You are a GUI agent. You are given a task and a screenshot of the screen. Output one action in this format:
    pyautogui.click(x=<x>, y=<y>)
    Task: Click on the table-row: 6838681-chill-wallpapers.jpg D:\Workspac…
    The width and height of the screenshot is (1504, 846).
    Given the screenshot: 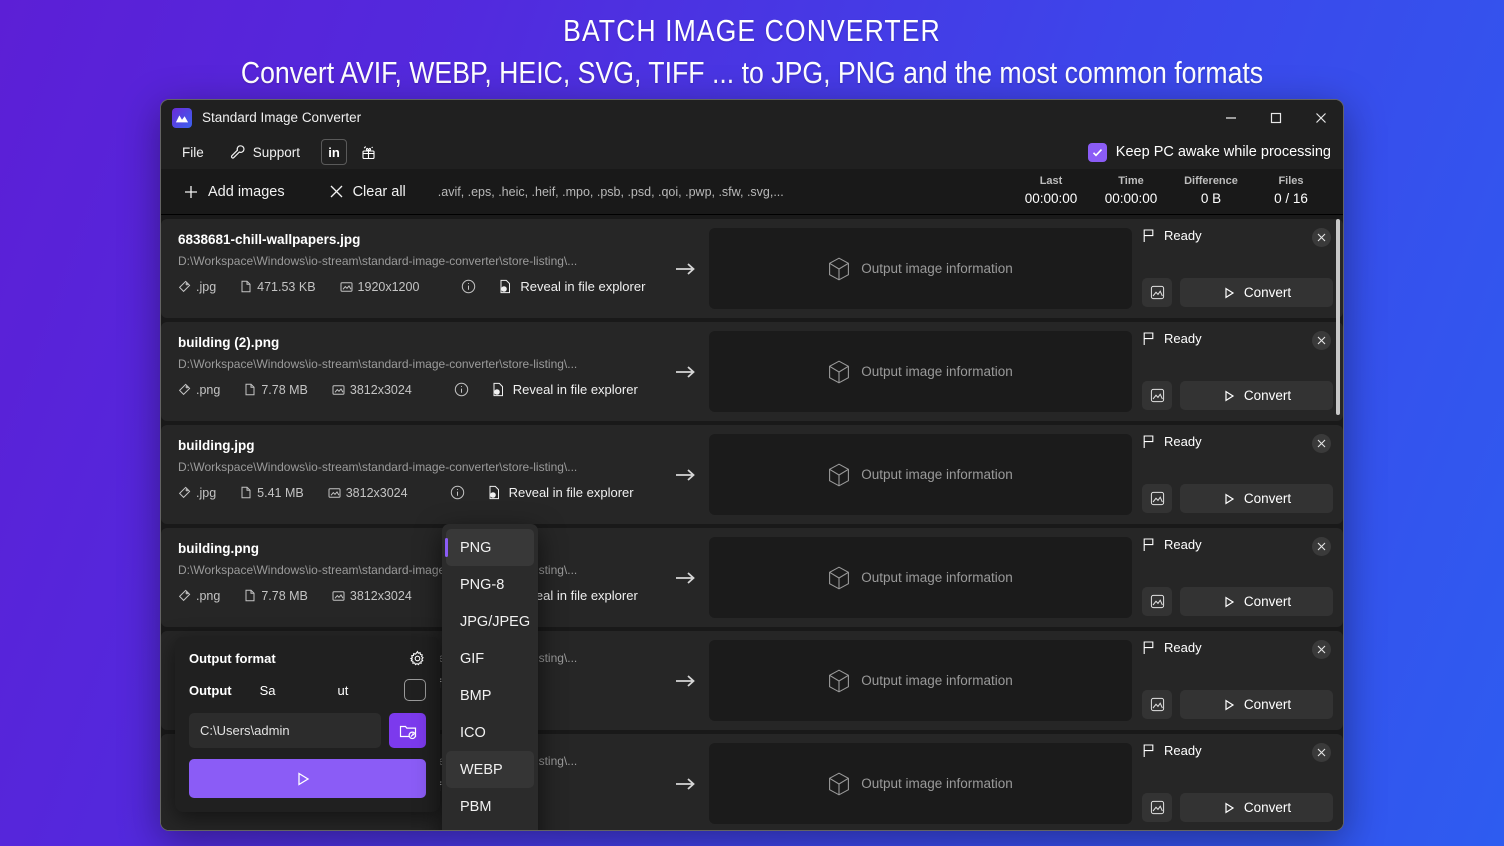 What is the action you would take?
    pyautogui.click(x=752, y=268)
    